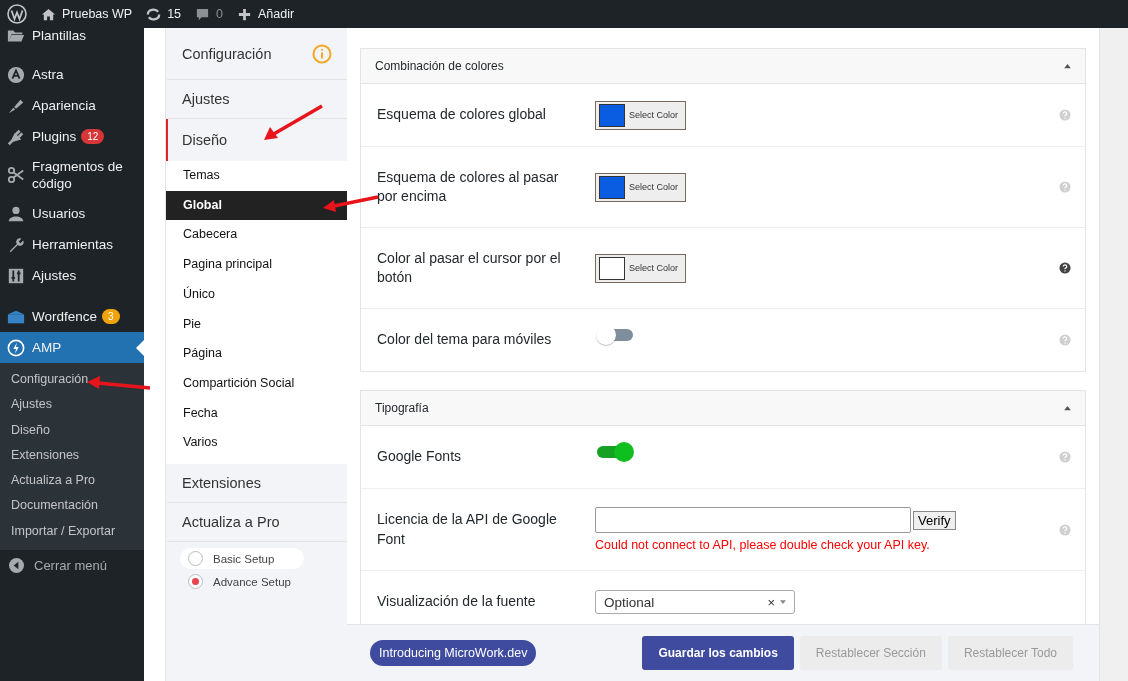  What do you see at coordinates (72, 430) in the screenshot?
I see `submenu-item: Diseño` at bounding box center [72, 430].